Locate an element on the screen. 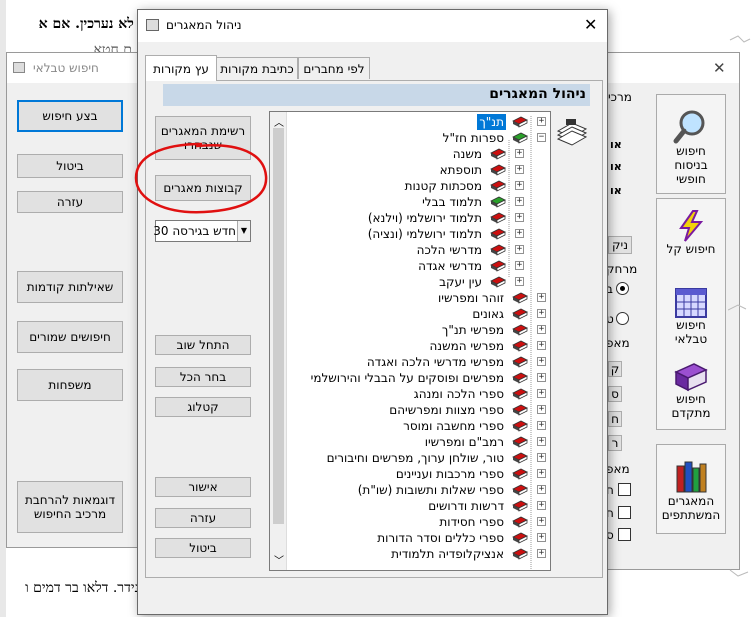 The image size is (752, 617). option-button-4: ר is located at coordinates (615, 443).